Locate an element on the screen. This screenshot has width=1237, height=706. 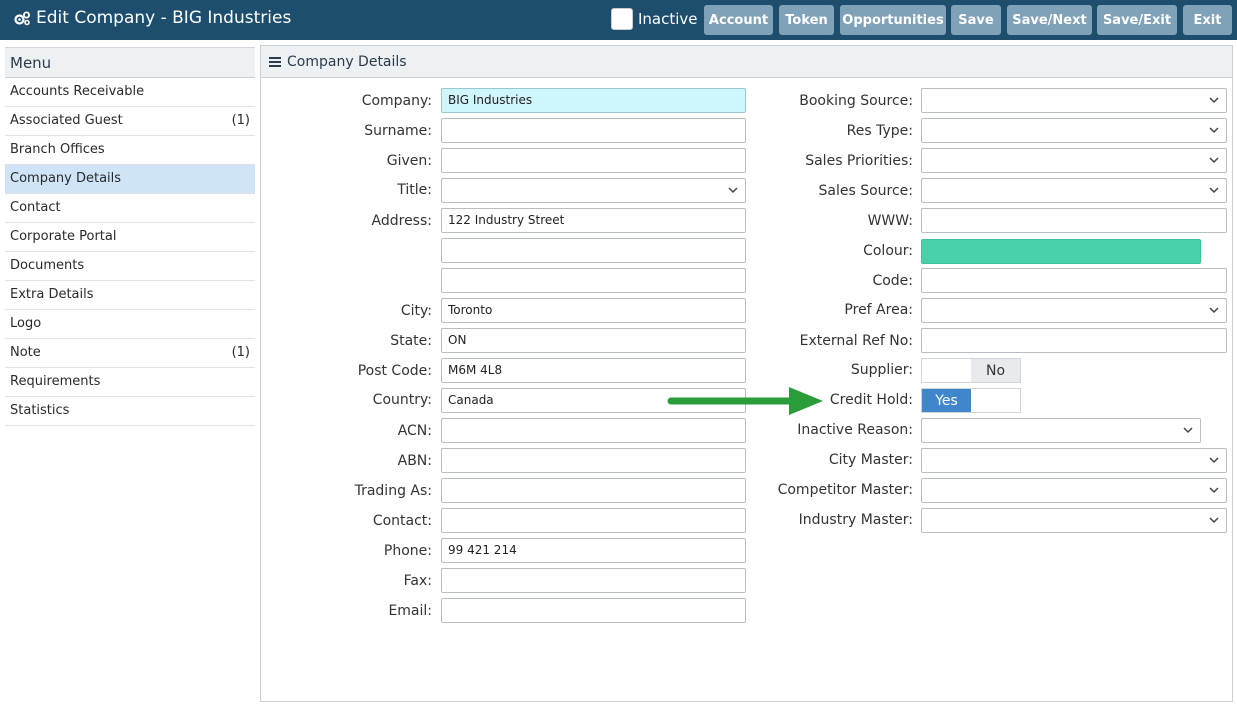
address-line2-input is located at coordinates (593, 250).